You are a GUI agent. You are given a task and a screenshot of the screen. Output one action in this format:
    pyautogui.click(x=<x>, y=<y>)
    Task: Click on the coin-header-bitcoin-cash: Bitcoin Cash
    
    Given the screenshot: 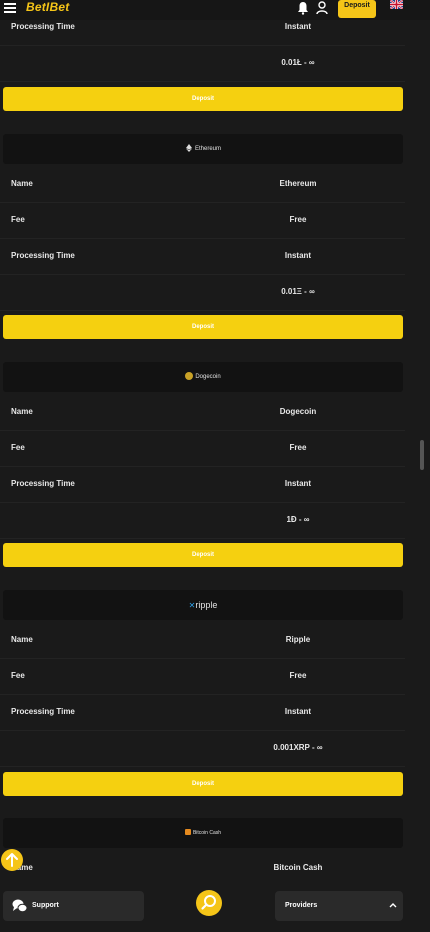 What is the action you would take?
    pyautogui.click(x=203, y=833)
    